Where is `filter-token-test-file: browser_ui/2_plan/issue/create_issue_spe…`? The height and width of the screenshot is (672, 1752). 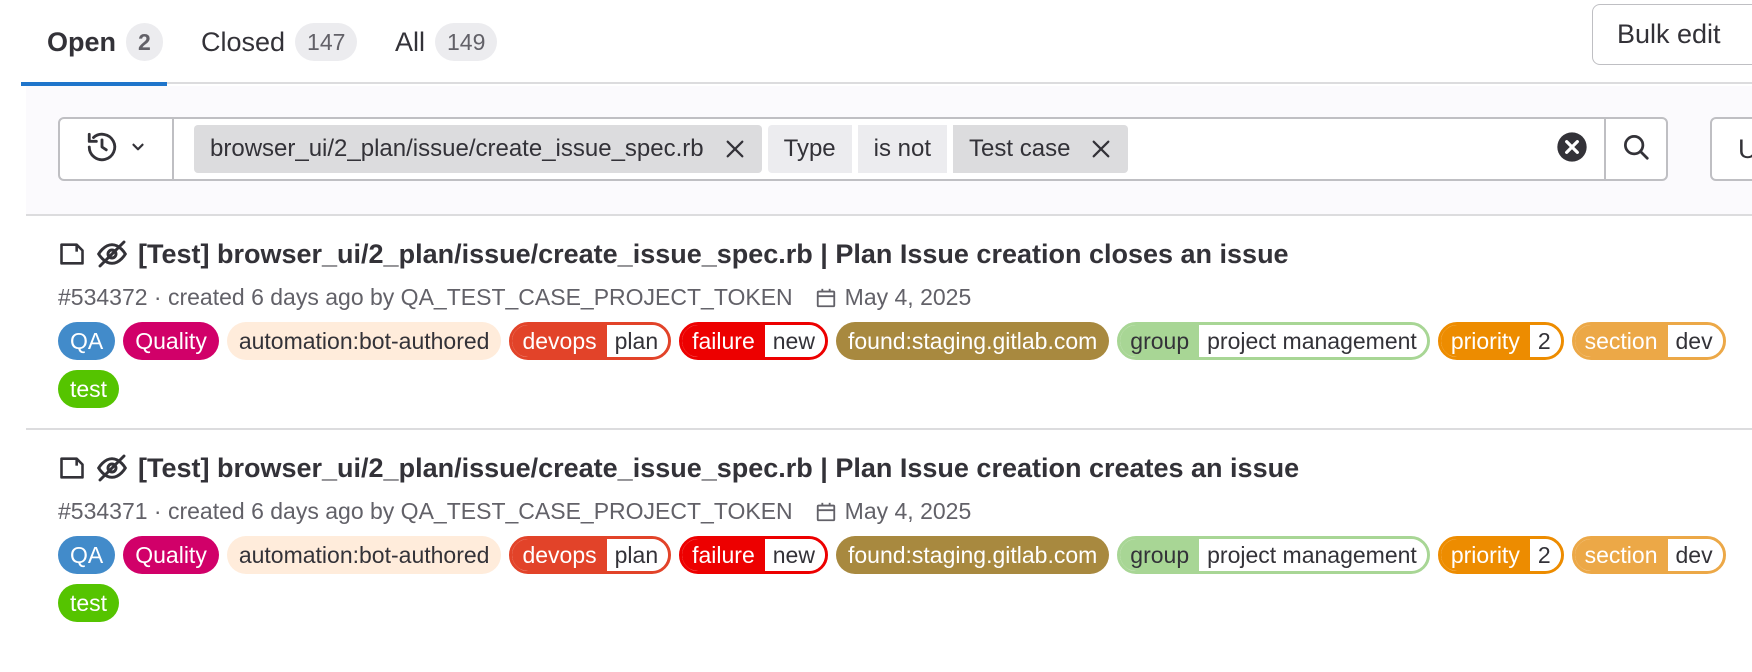
filter-token-test-file: browser_ui/2_plan/issue/create_issue_spe… is located at coordinates (478, 149).